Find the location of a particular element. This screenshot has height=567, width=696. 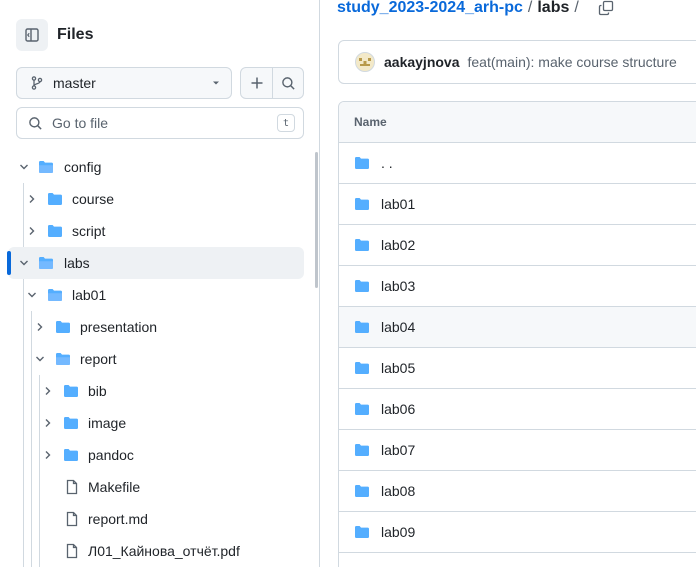

file-name-link: lab02 is located at coordinates (398, 245).